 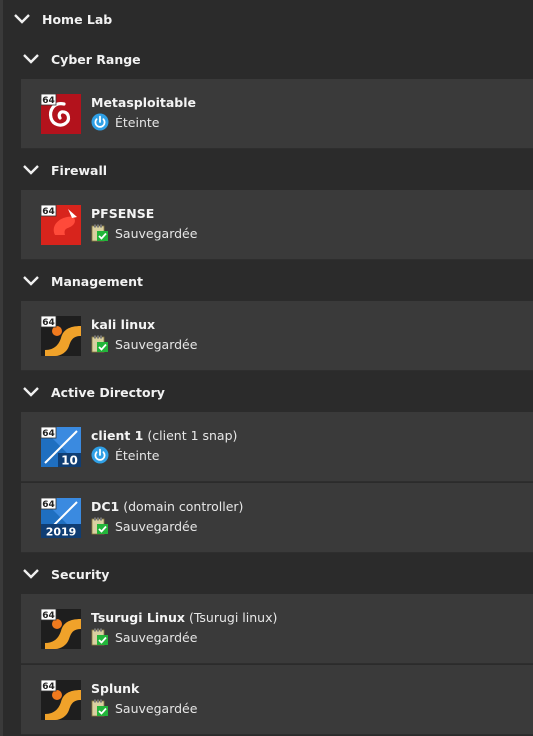 I want to click on vm-name-text: PFSENSE, so click(x=123, y=213).